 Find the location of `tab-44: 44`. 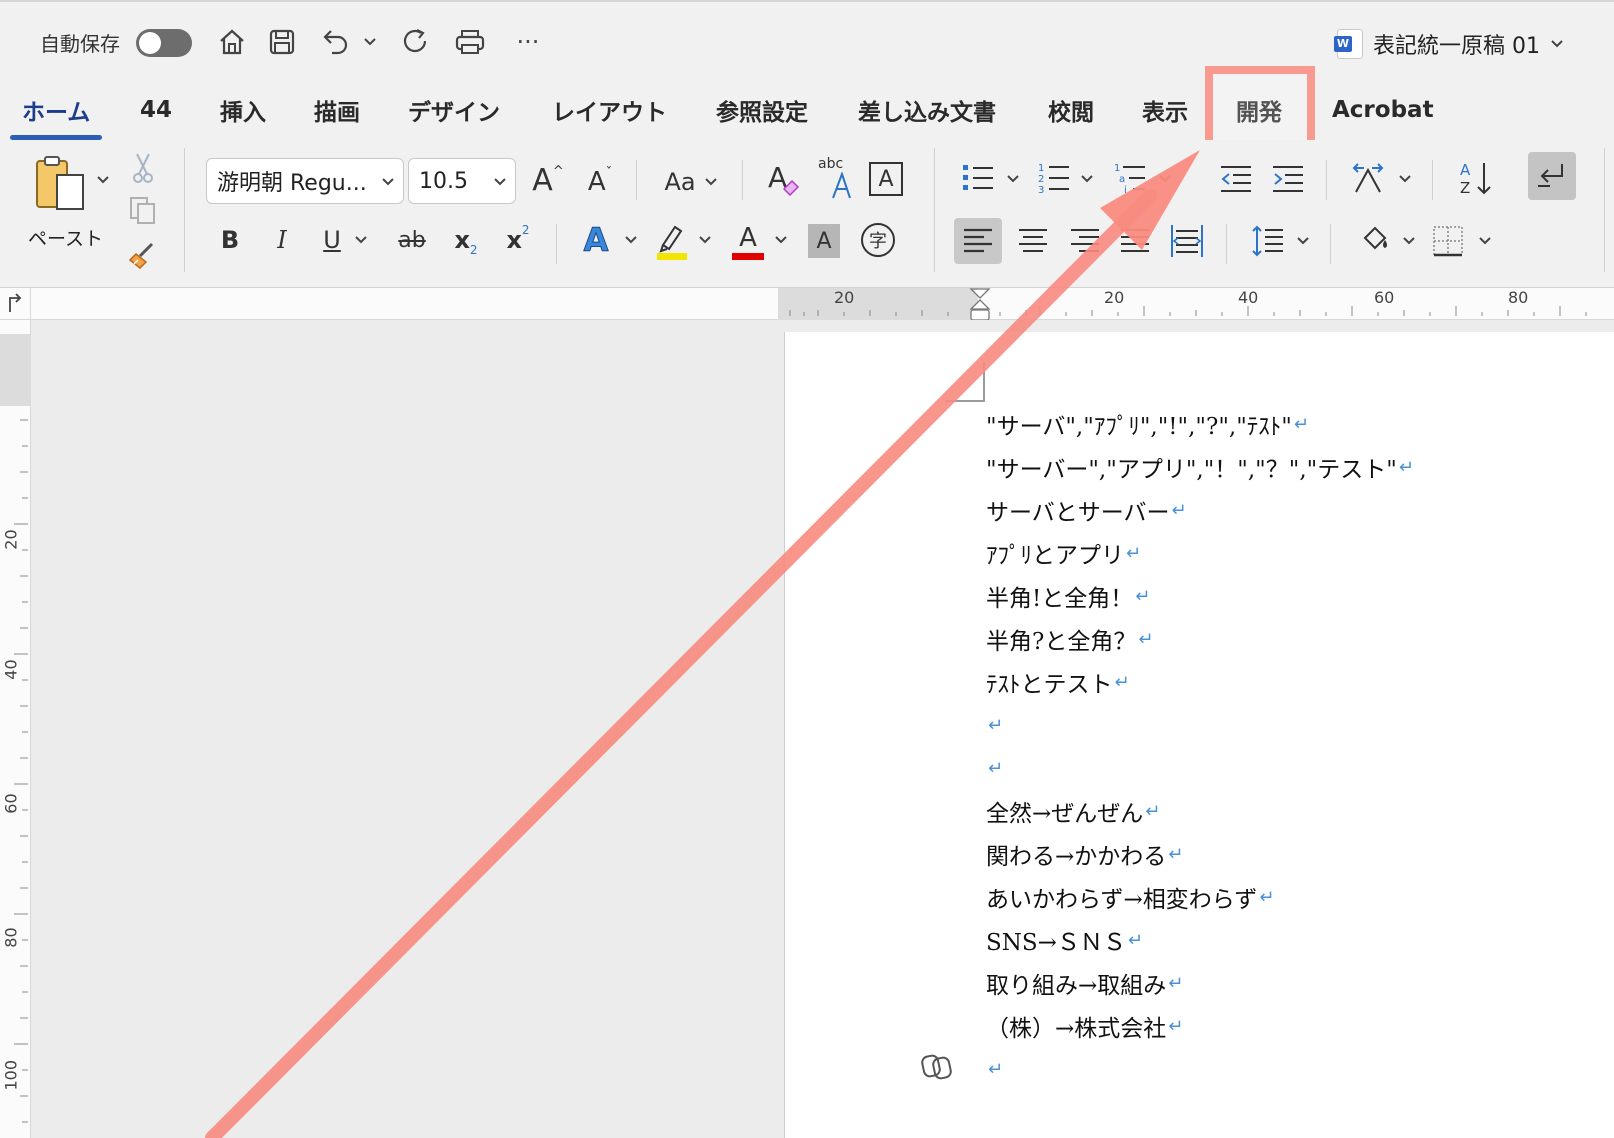

tab-44: 44 is located at coordinates (156, 110).